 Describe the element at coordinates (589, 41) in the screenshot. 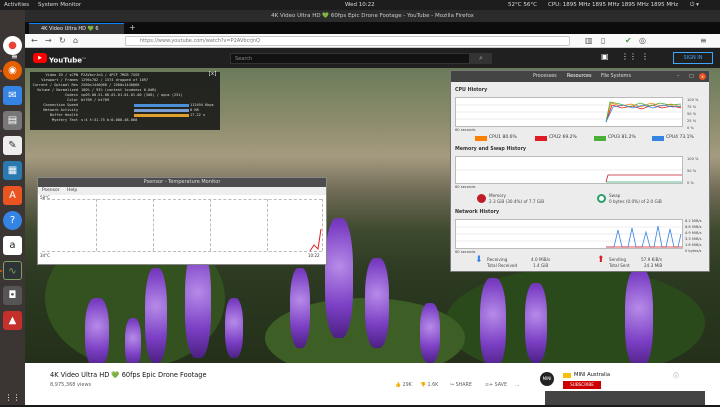

I see `library-icon: ▥` at that location.